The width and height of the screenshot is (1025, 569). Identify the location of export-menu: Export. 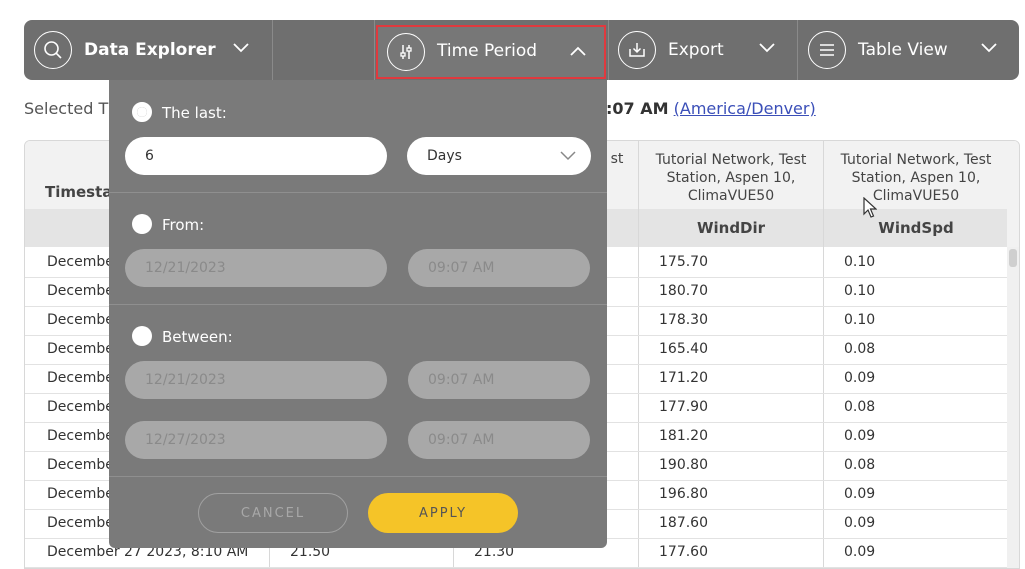
(671, 50).